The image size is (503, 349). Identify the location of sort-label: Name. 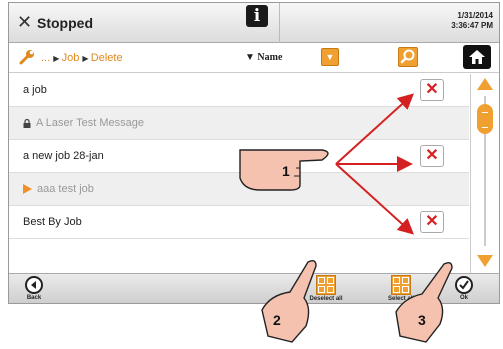
(270, 57).